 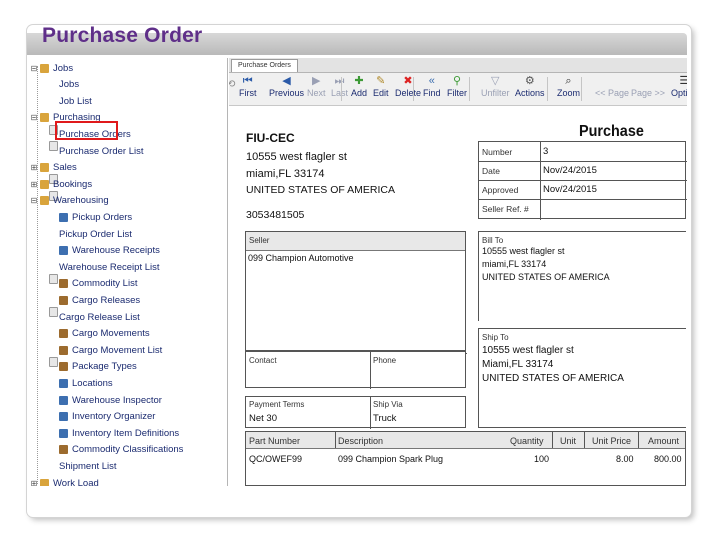 What do you see at coordinates (104, 367) in the screenshot?
I see `tree-item-label: Package Types` at bounding box center [104, 367].